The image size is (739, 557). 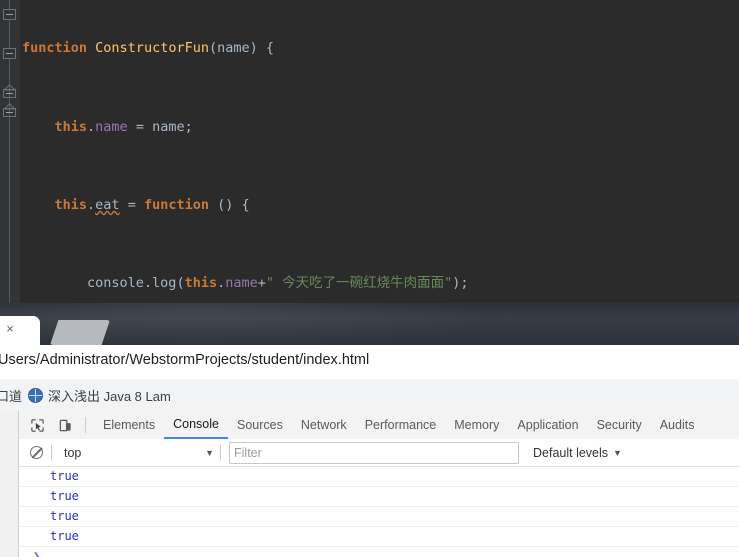 What do you see at coordinates (380, 49) in the screenshot?
I see `code-line: function ConstructorFun(name) {` at bounding box center [380, 49].